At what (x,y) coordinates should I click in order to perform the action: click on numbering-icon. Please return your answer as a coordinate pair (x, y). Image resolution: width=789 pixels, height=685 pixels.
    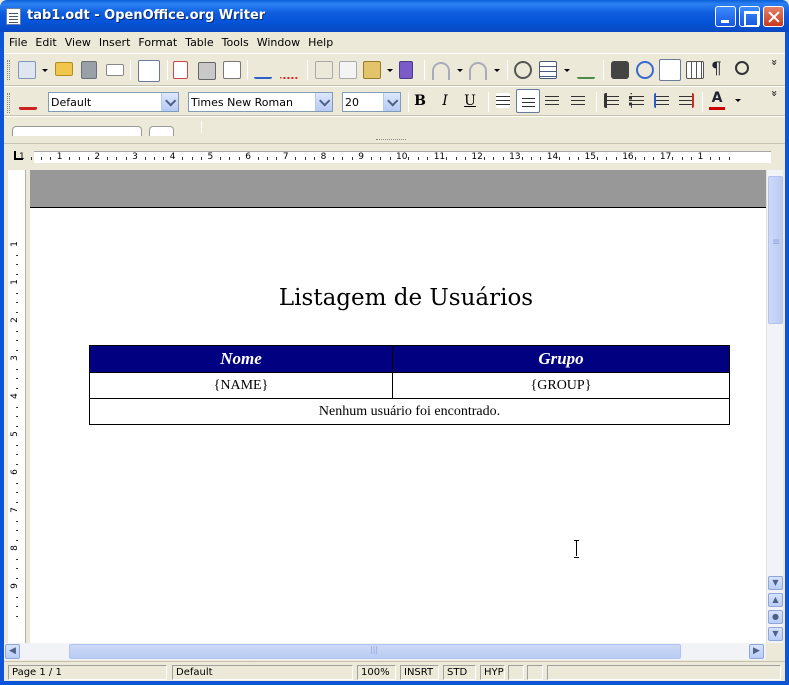
    Looking at the image, I should click on (611, 100).